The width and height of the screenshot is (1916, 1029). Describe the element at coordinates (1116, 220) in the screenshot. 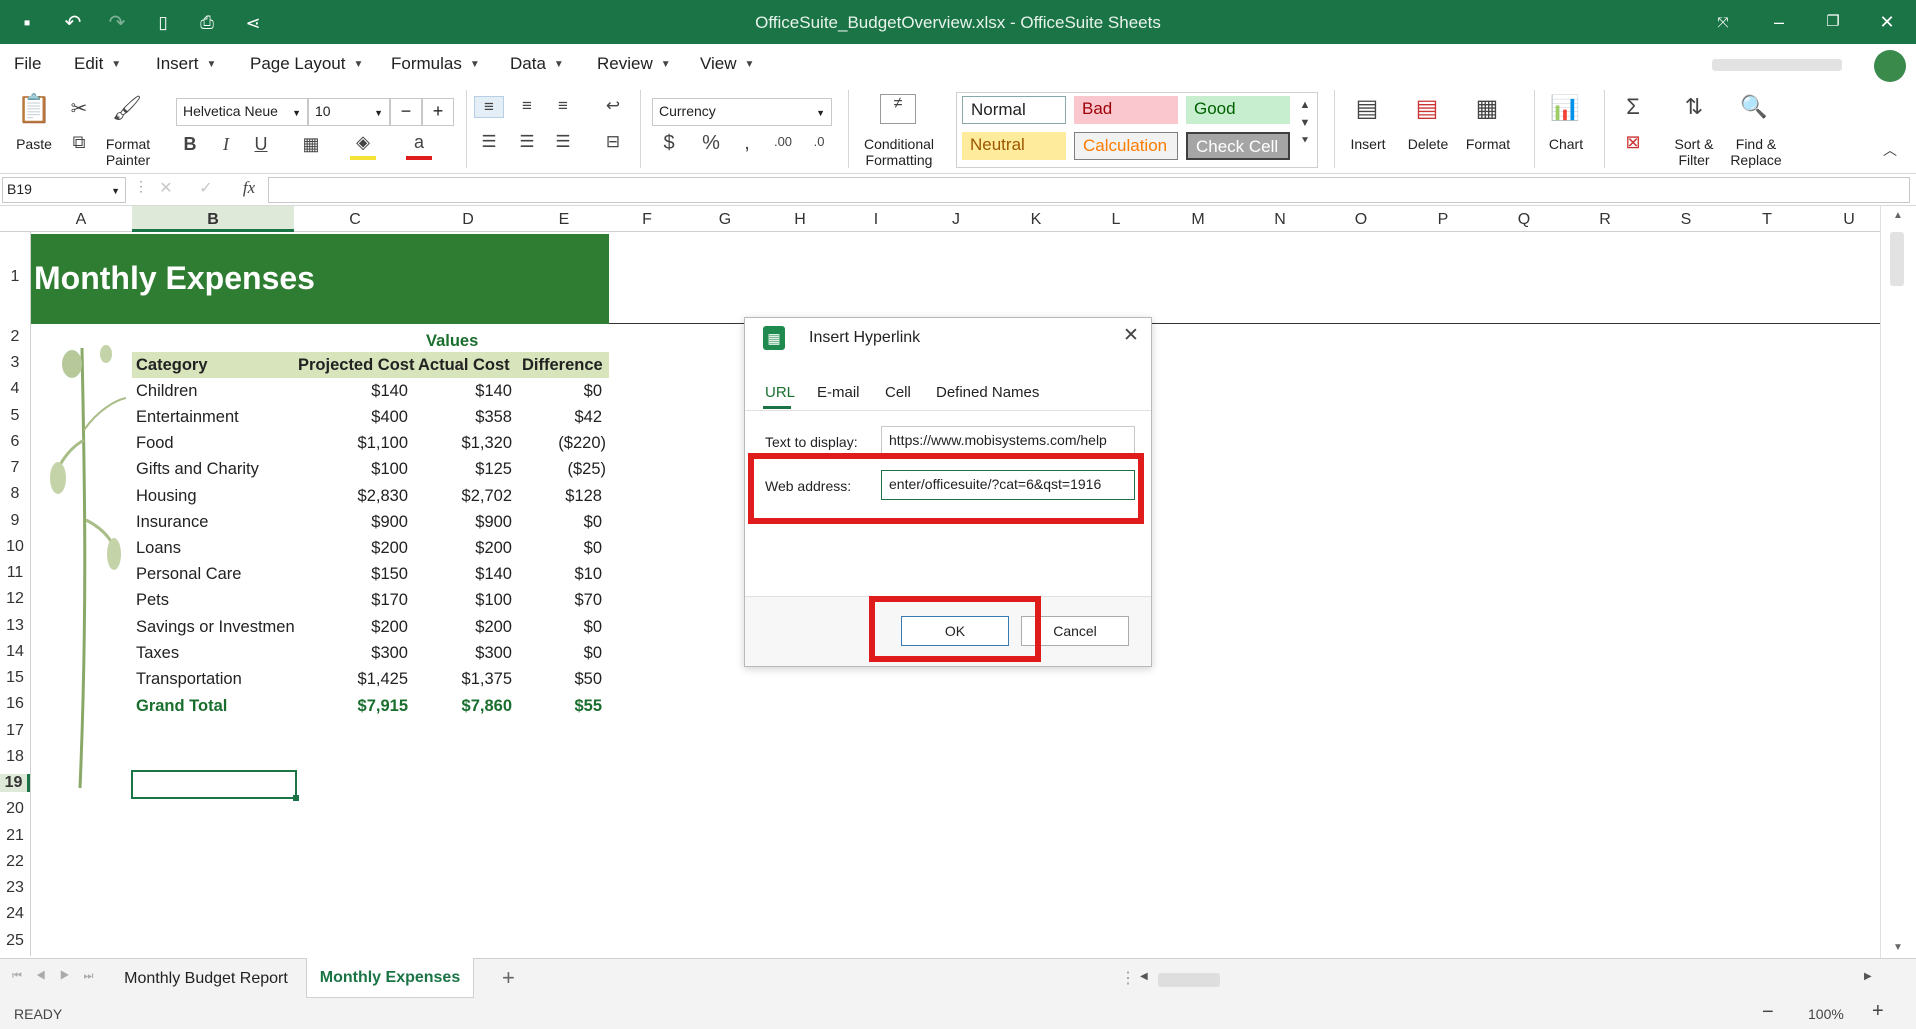

I see `col-header-l: L` at that location.